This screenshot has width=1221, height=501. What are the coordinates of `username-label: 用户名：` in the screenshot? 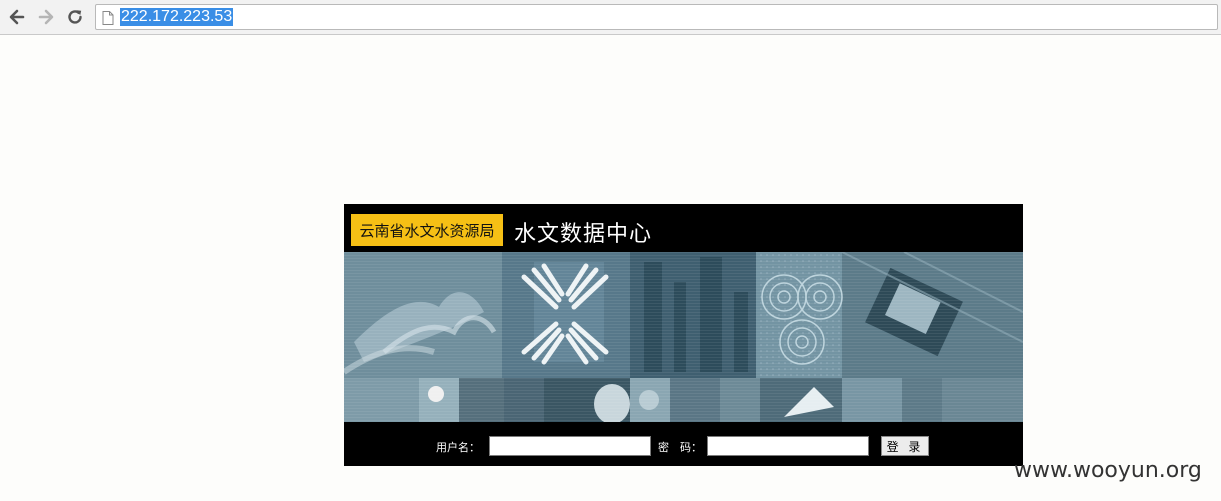 It's located at (458, 447).